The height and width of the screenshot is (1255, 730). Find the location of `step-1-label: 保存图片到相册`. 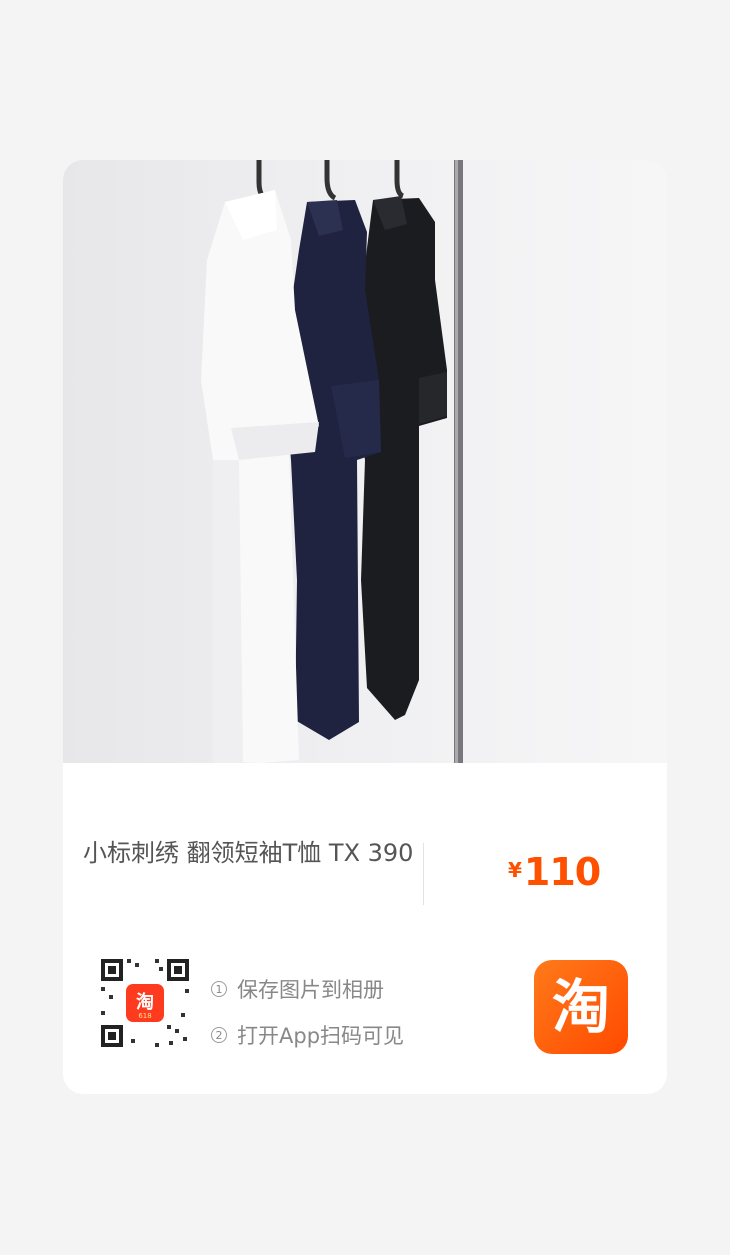

step-1-label: 保存图片到相册 is located at coordinates (310, 990).